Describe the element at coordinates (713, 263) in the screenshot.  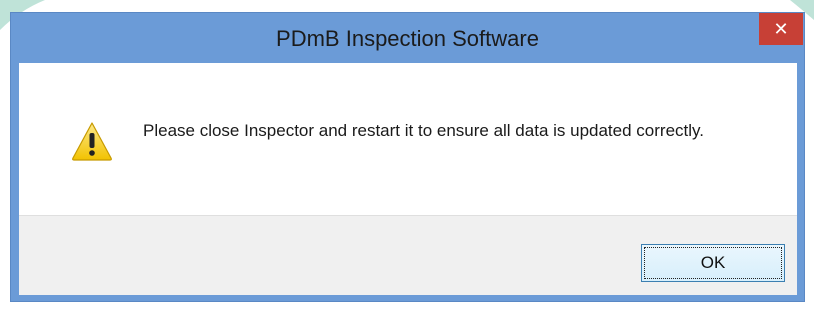
I see `ok-button: OK` at that location.